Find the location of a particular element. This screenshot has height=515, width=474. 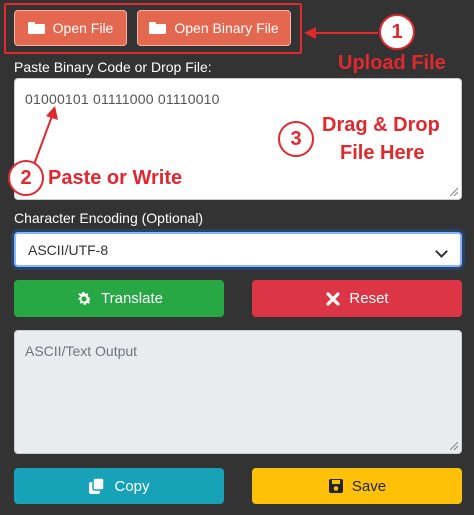

input-label: Paste Binary Code or Drop File: is located at coordinates (113, 67).